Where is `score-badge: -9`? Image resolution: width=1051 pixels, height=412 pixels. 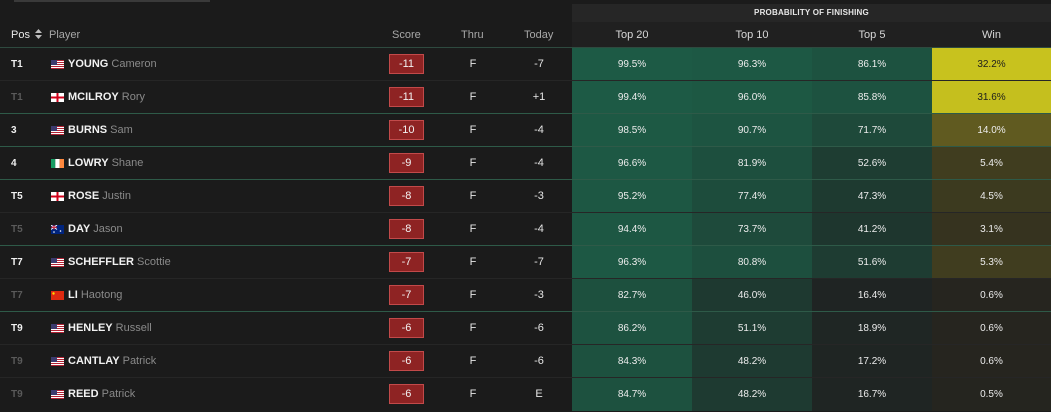 score-badge: -9 is located at coordinates (406, 163).